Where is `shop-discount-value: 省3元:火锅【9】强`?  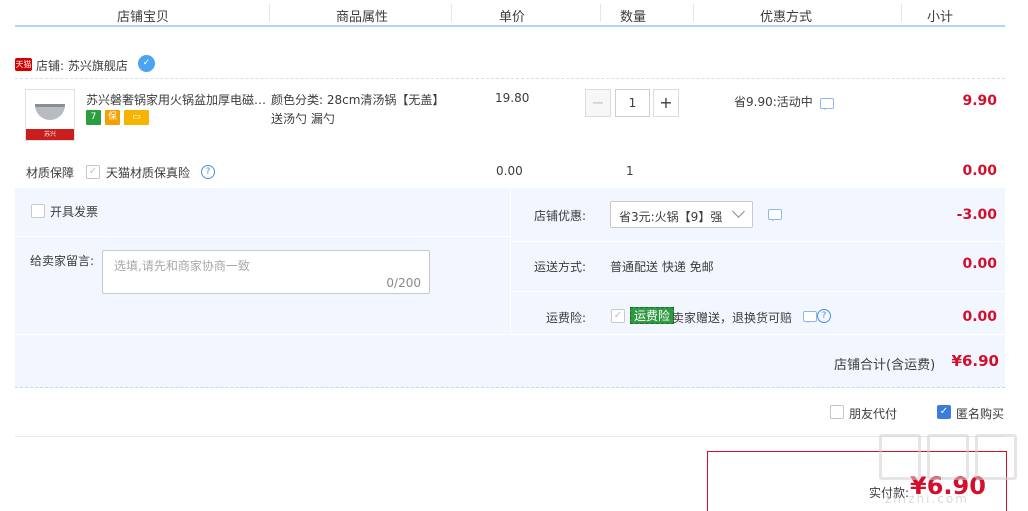 shop-discount-value: 省3元:火锅【9】强 is located at coordinates (671, 217).